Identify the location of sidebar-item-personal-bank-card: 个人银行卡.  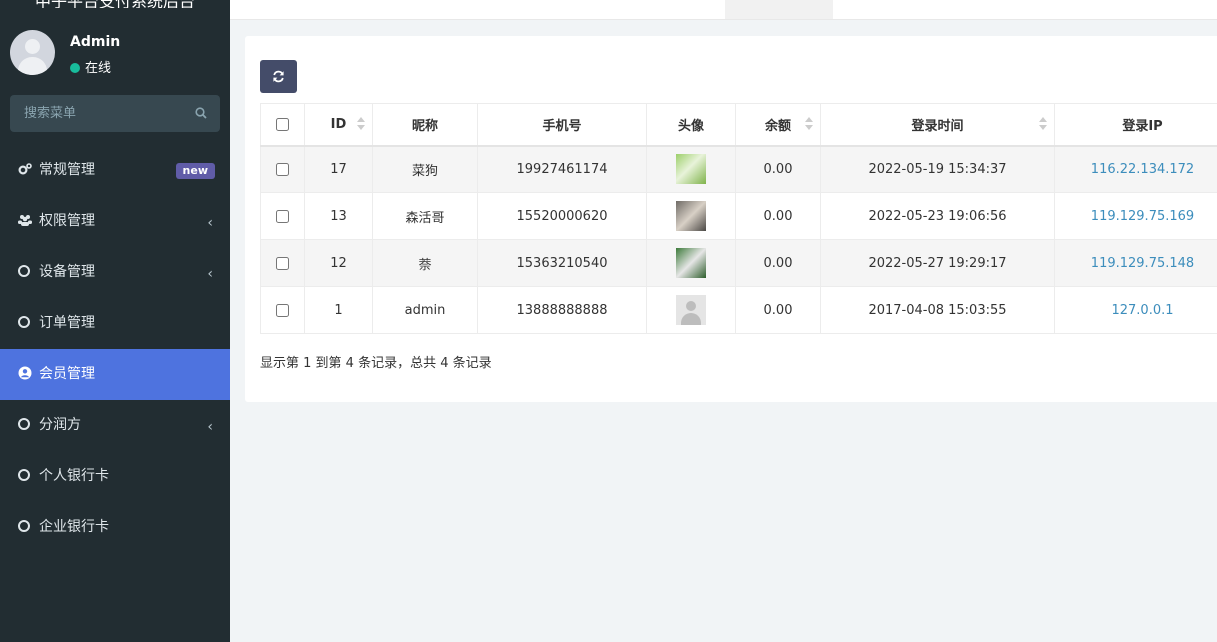
(115, 476).